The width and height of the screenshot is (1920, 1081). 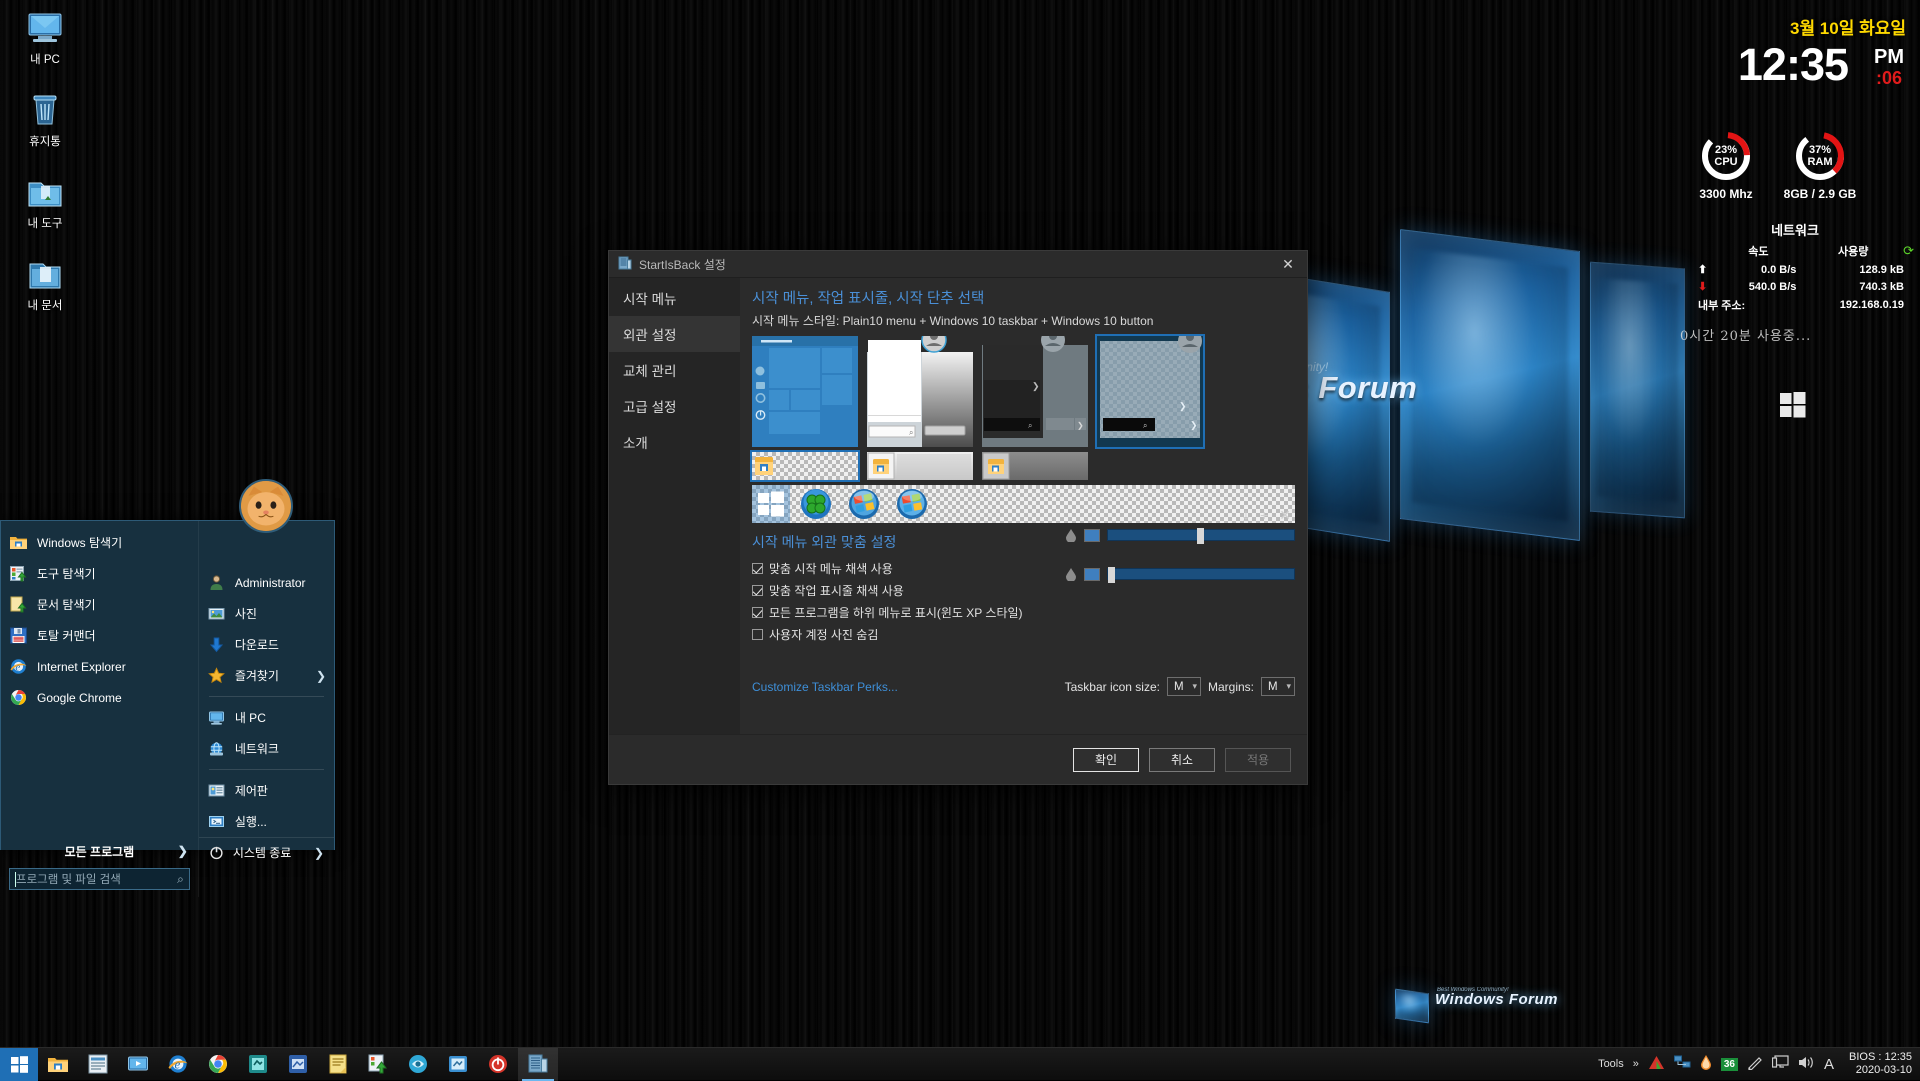 What do you see at coordinates (99, 542) in the screenshot?
I see `start-menu-item-windows-explorer: Windows 탐색기` at bounding box center [99, 542].